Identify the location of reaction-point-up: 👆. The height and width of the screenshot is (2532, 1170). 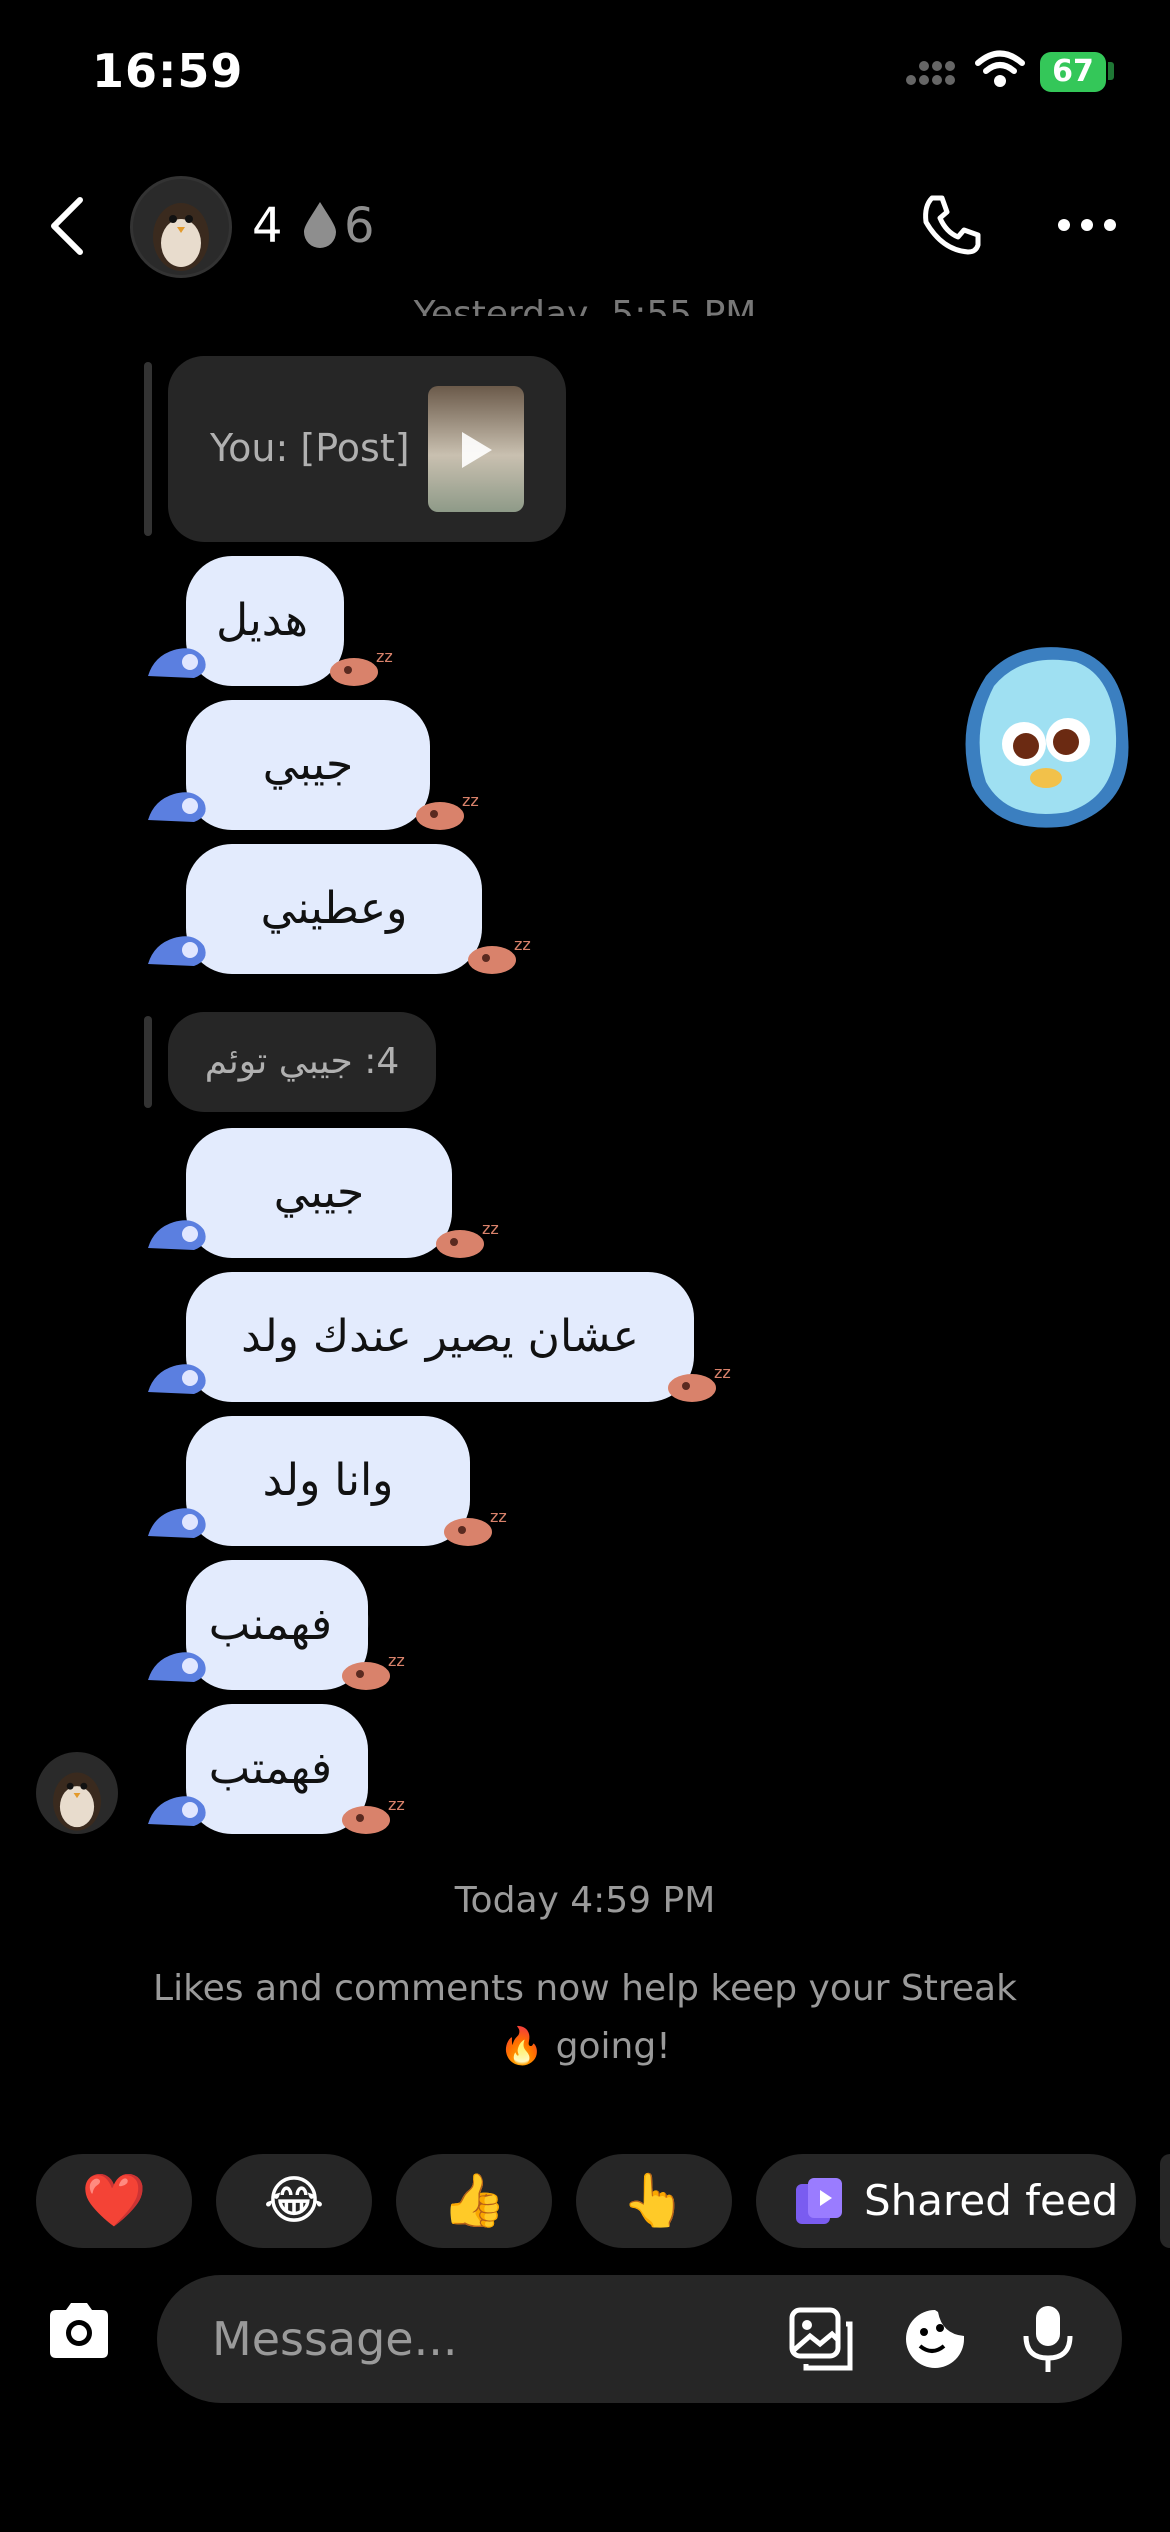
(654, 2201).